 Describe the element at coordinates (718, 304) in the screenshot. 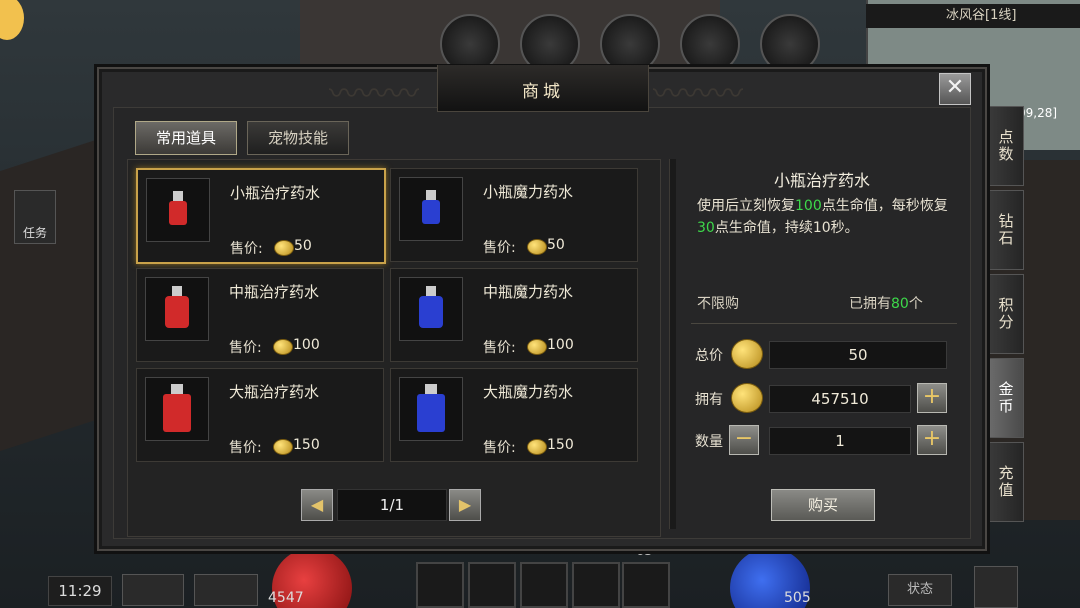

I see `purchase-limit: 不限购` at that location.